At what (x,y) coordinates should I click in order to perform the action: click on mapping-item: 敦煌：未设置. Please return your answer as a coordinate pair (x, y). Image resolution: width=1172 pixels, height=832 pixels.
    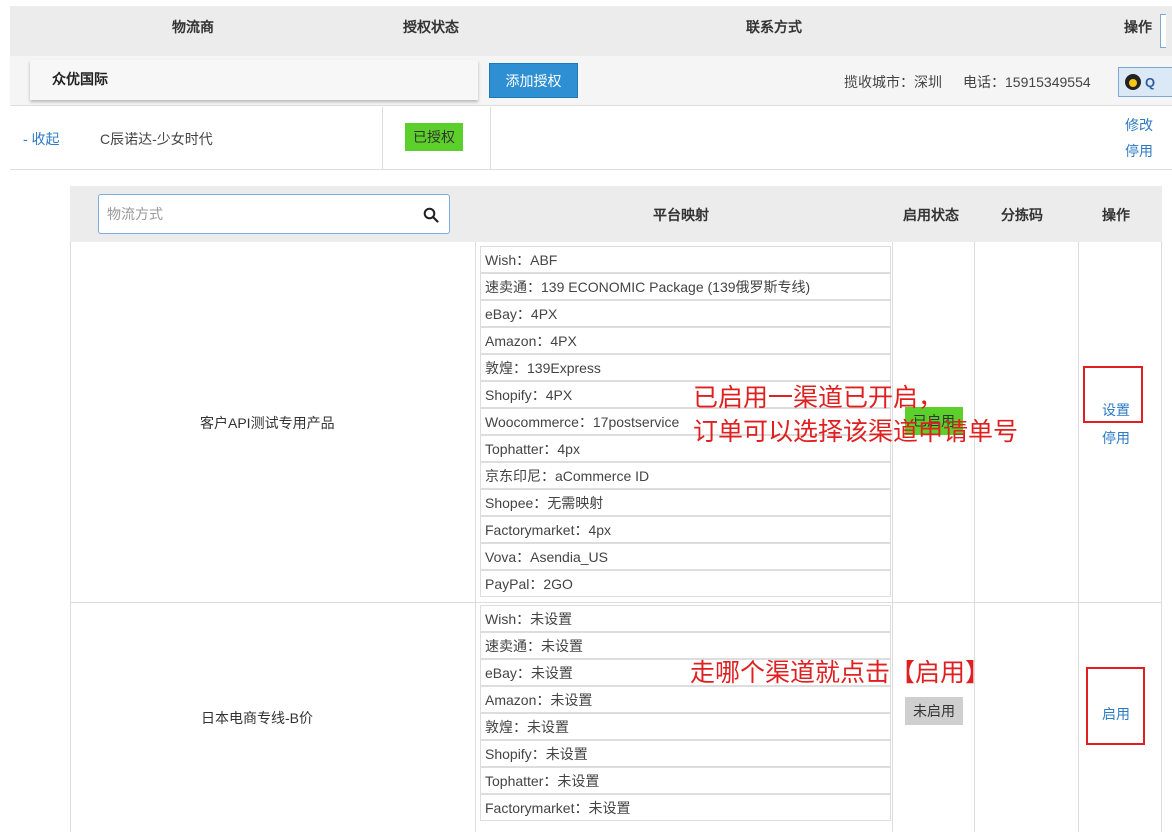
    Looking at the image, I should click on (685, 726).